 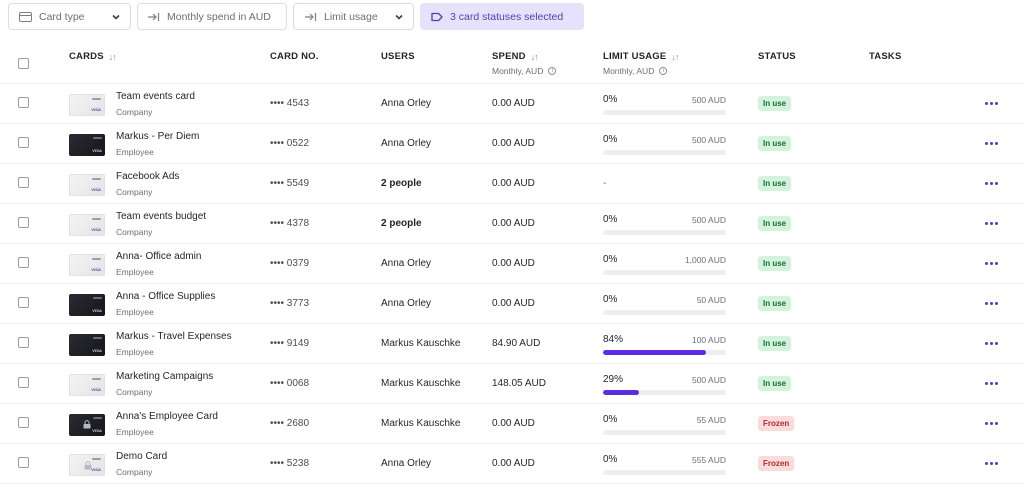 I want to click on monthly-spend-filter: Monthly spend in AUD, so click(x=212, y=16).